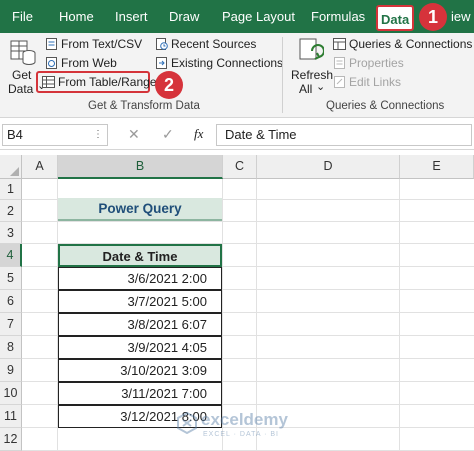 The image size is (474, 451). Describe the element at coordinates (376, 63) in the screenshot. I see `properties-label: Properties` at that location.